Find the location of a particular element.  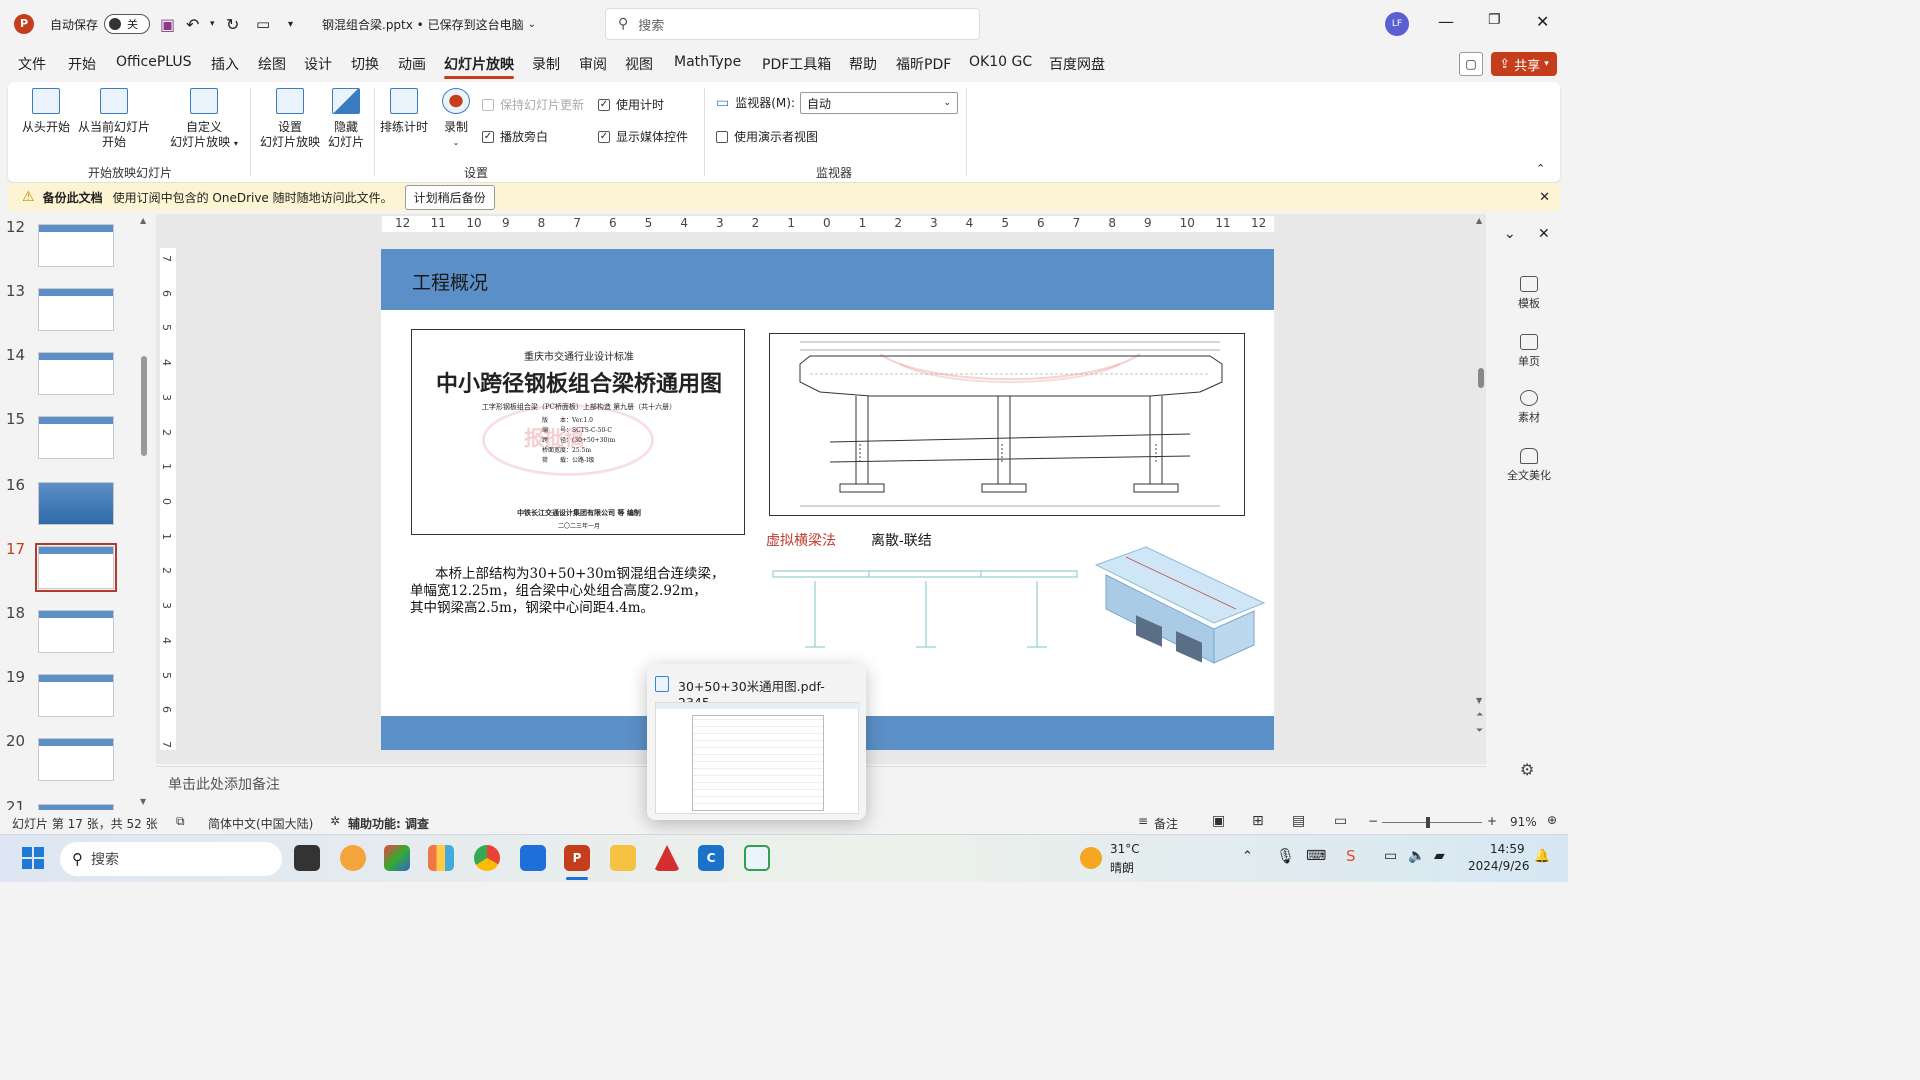

slide-title: 工程概况 is located at coordinates (450, 281).